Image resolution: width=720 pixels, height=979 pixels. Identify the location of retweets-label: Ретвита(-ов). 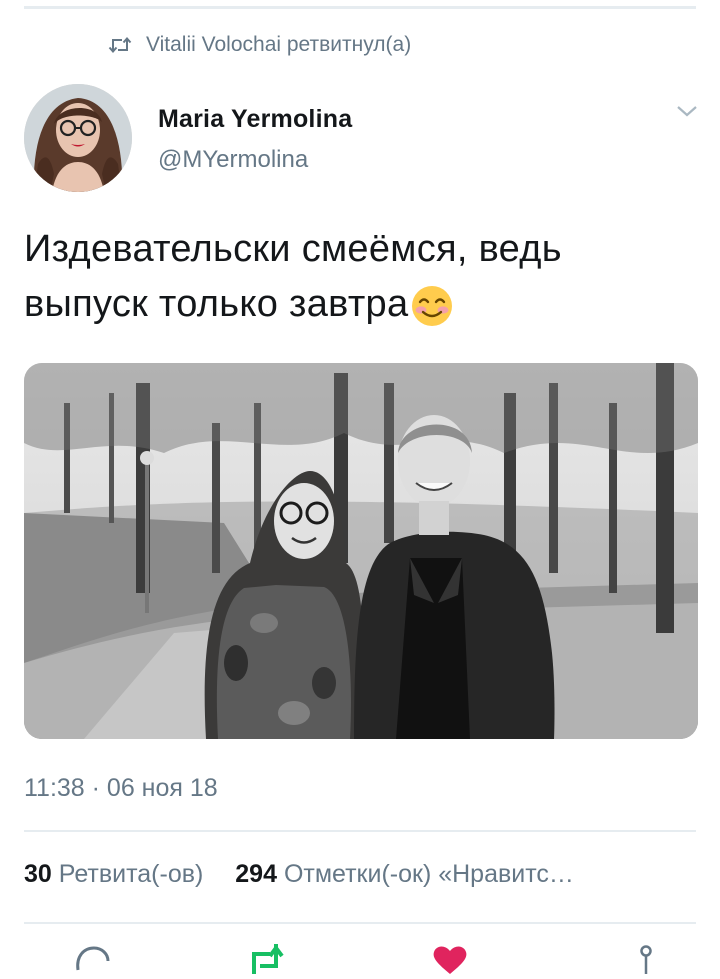
(131, 874).